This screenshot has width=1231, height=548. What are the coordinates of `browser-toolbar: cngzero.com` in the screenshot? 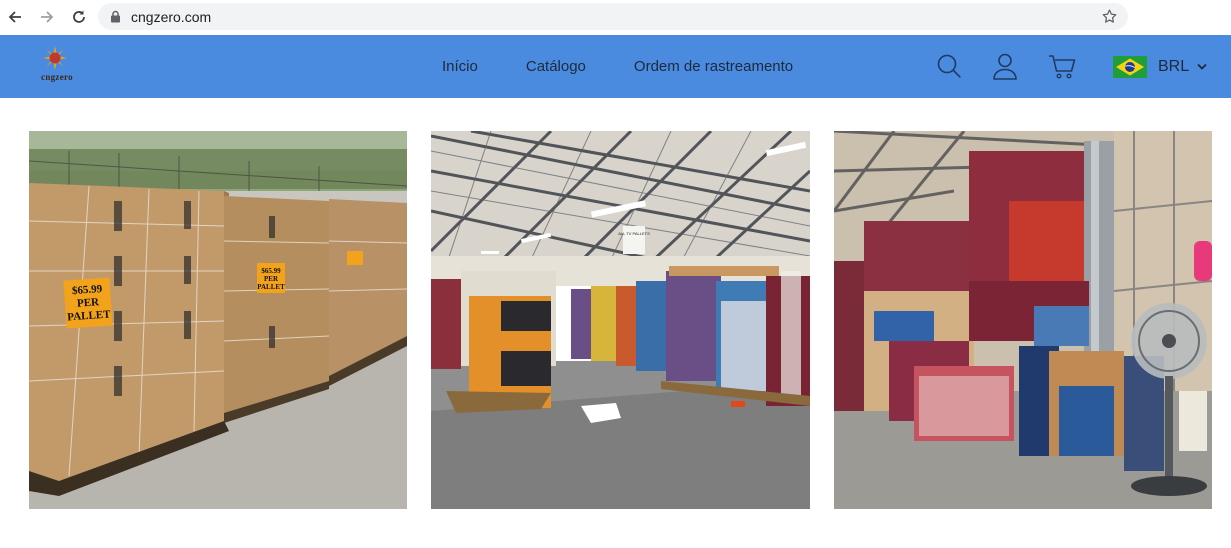 It's located at (615, 17).